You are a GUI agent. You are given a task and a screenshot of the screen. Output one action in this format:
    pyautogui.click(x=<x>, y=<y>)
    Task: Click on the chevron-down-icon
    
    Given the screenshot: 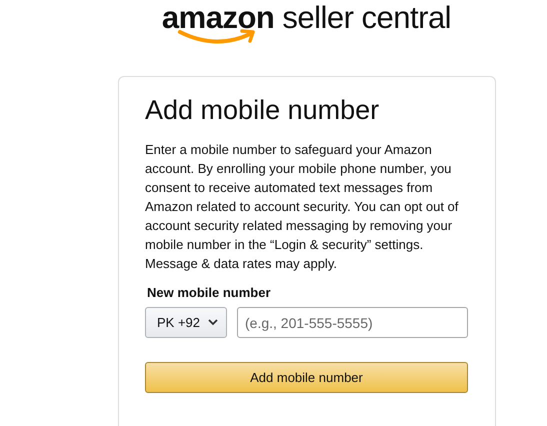 What is the action you would take?
    pyautogui.click(x=213, y=322)
    